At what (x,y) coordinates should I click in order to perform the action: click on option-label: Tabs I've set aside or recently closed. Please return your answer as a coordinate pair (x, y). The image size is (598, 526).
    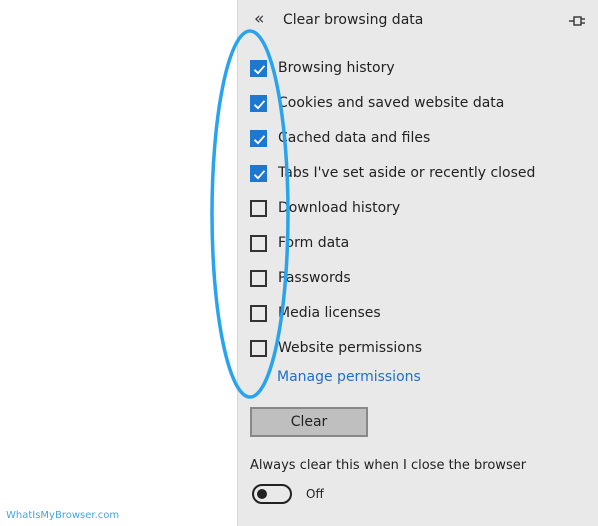
    Looking at the image, I should click on (407, 173).